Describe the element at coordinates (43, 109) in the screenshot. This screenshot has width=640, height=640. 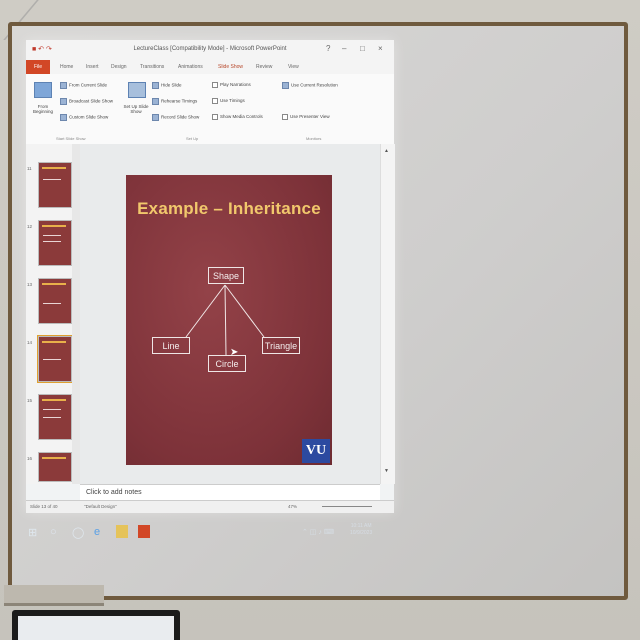
I see `from-beginning-button: From Beginning` at that location.